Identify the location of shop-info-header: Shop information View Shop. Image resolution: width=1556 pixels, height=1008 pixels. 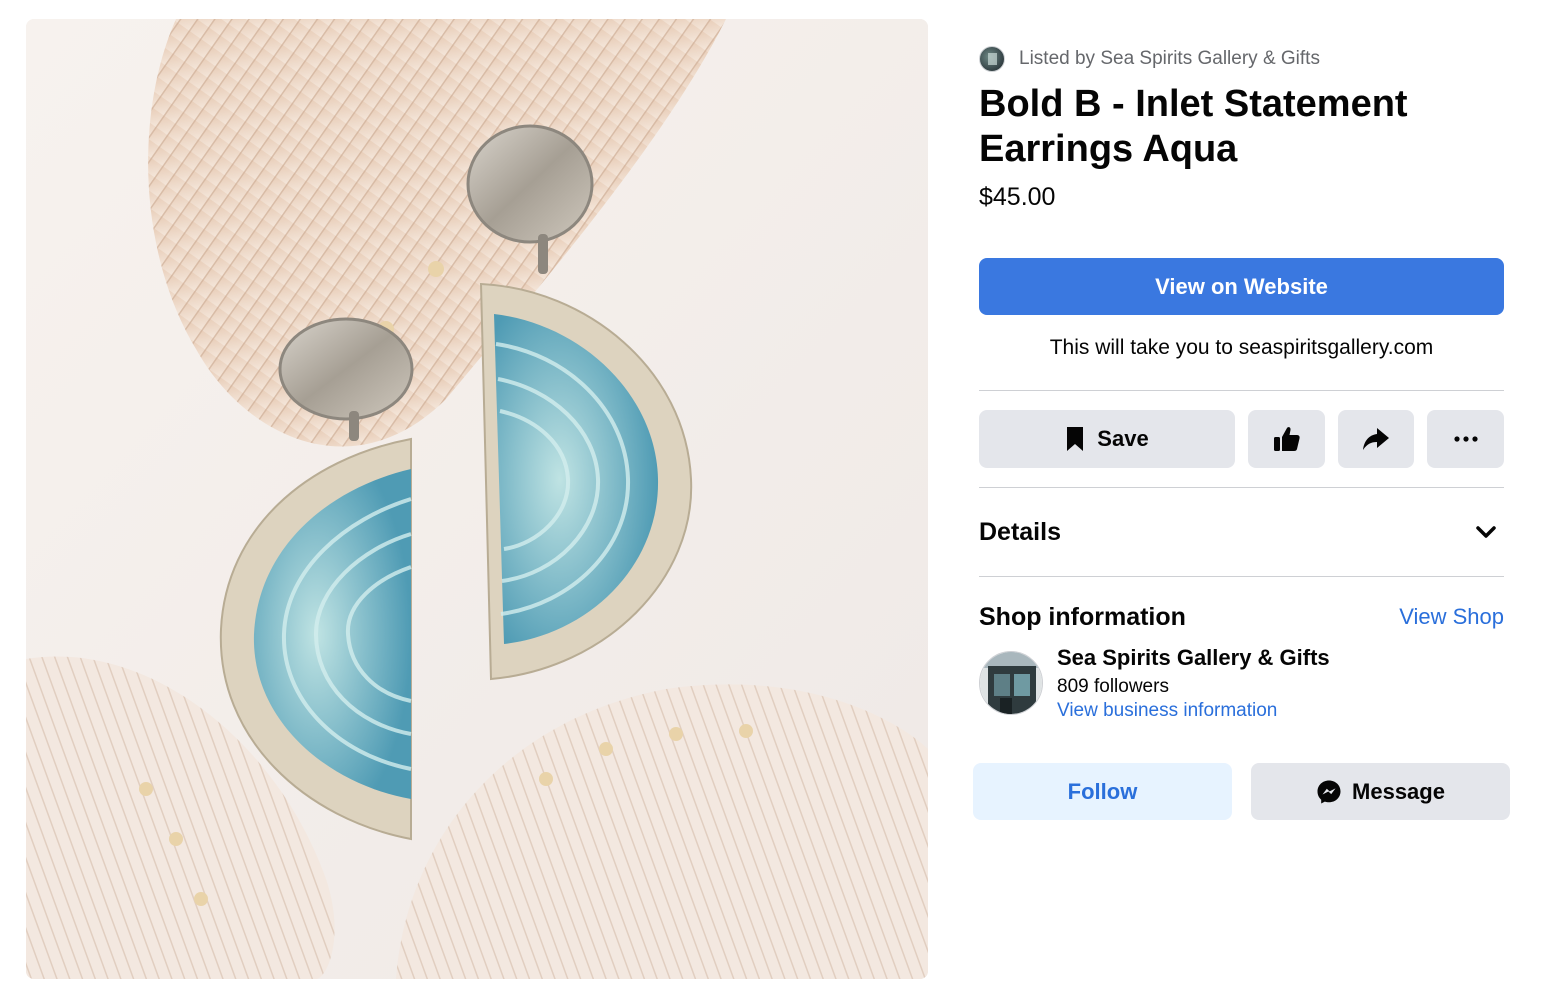
(1241, 617).